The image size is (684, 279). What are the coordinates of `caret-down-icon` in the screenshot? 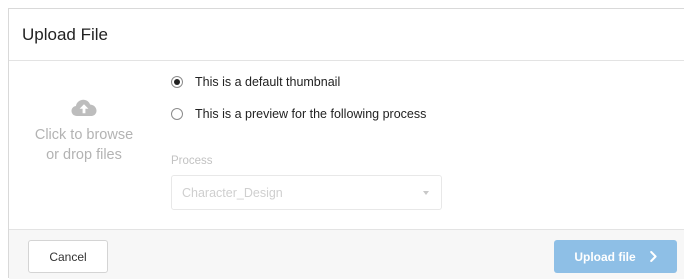 It's located at (426, 193).